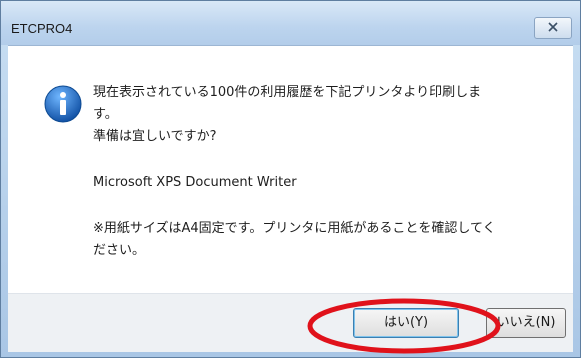 The width and height of the screenshot is (581, 358). Describe the element at coordinates (63, 104) in the screenshot. I see `info-icon` at that location.